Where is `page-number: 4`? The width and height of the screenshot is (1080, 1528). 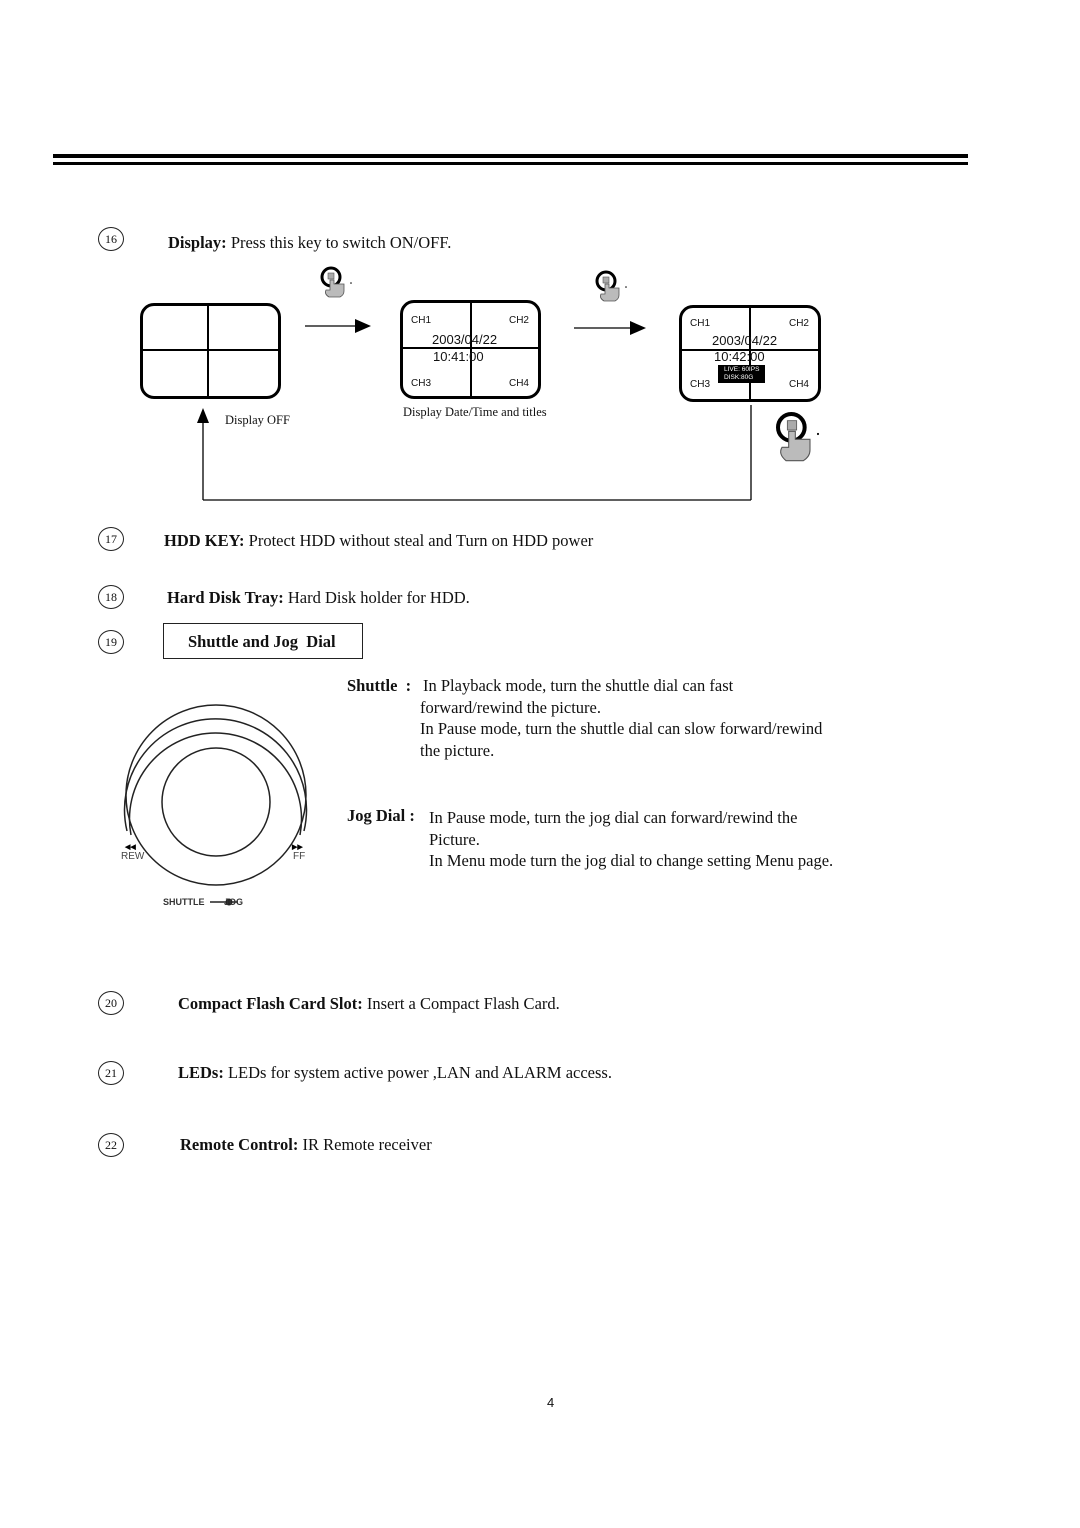 page-number: 4 is located at coordinates (551, 1402).